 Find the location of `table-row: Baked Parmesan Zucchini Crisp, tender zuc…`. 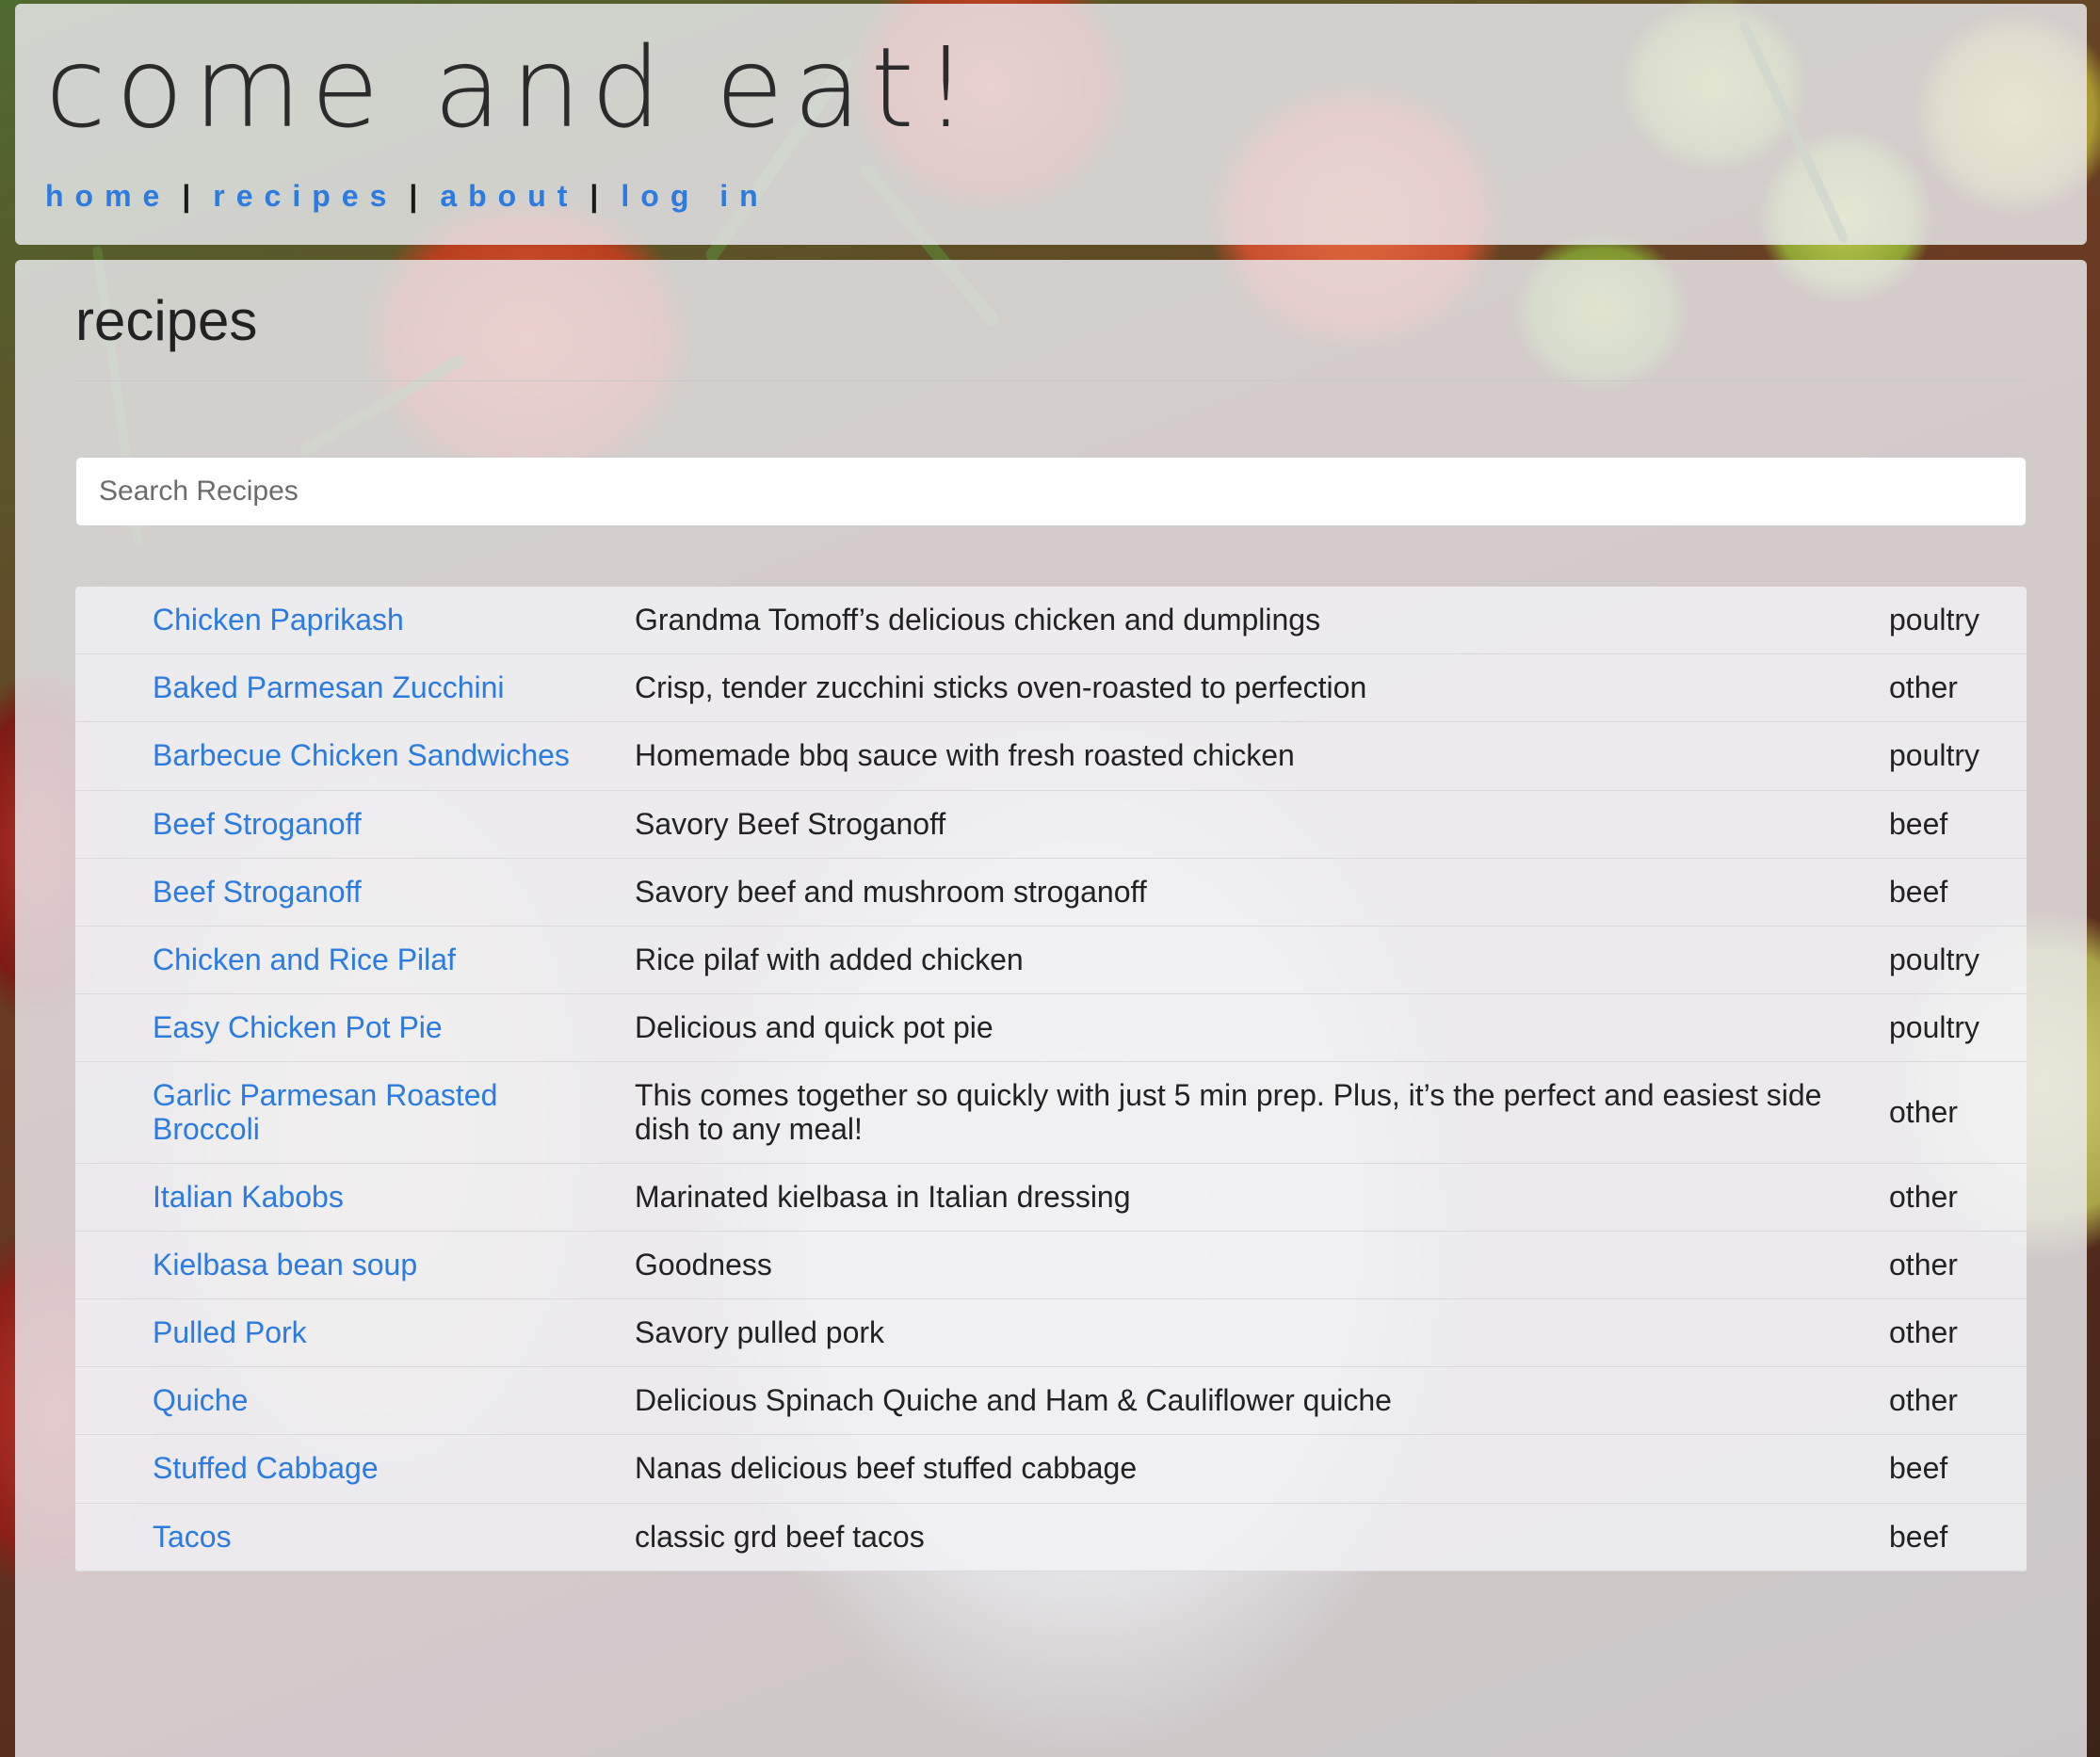

table-row: Baked Parmesan Zucchini Crisp, tender zuc… is located at coordinates (1051, 688).